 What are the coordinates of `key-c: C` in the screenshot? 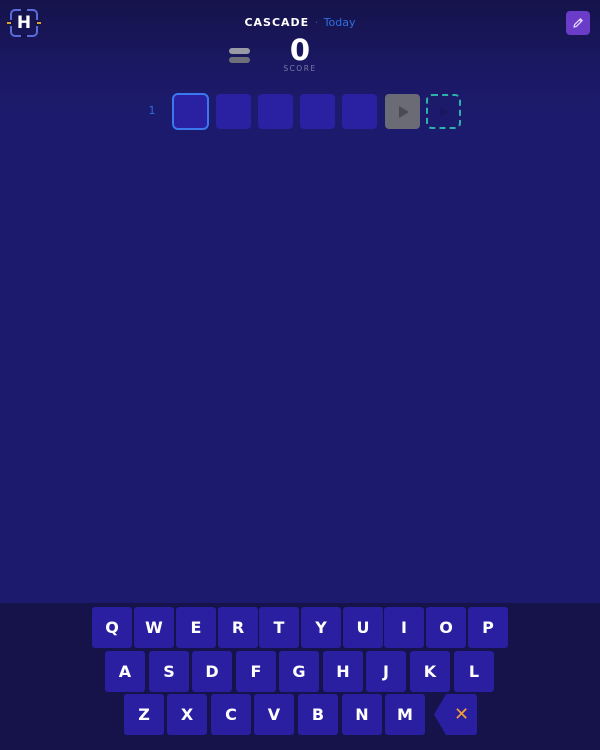 It's located at (231, 714).